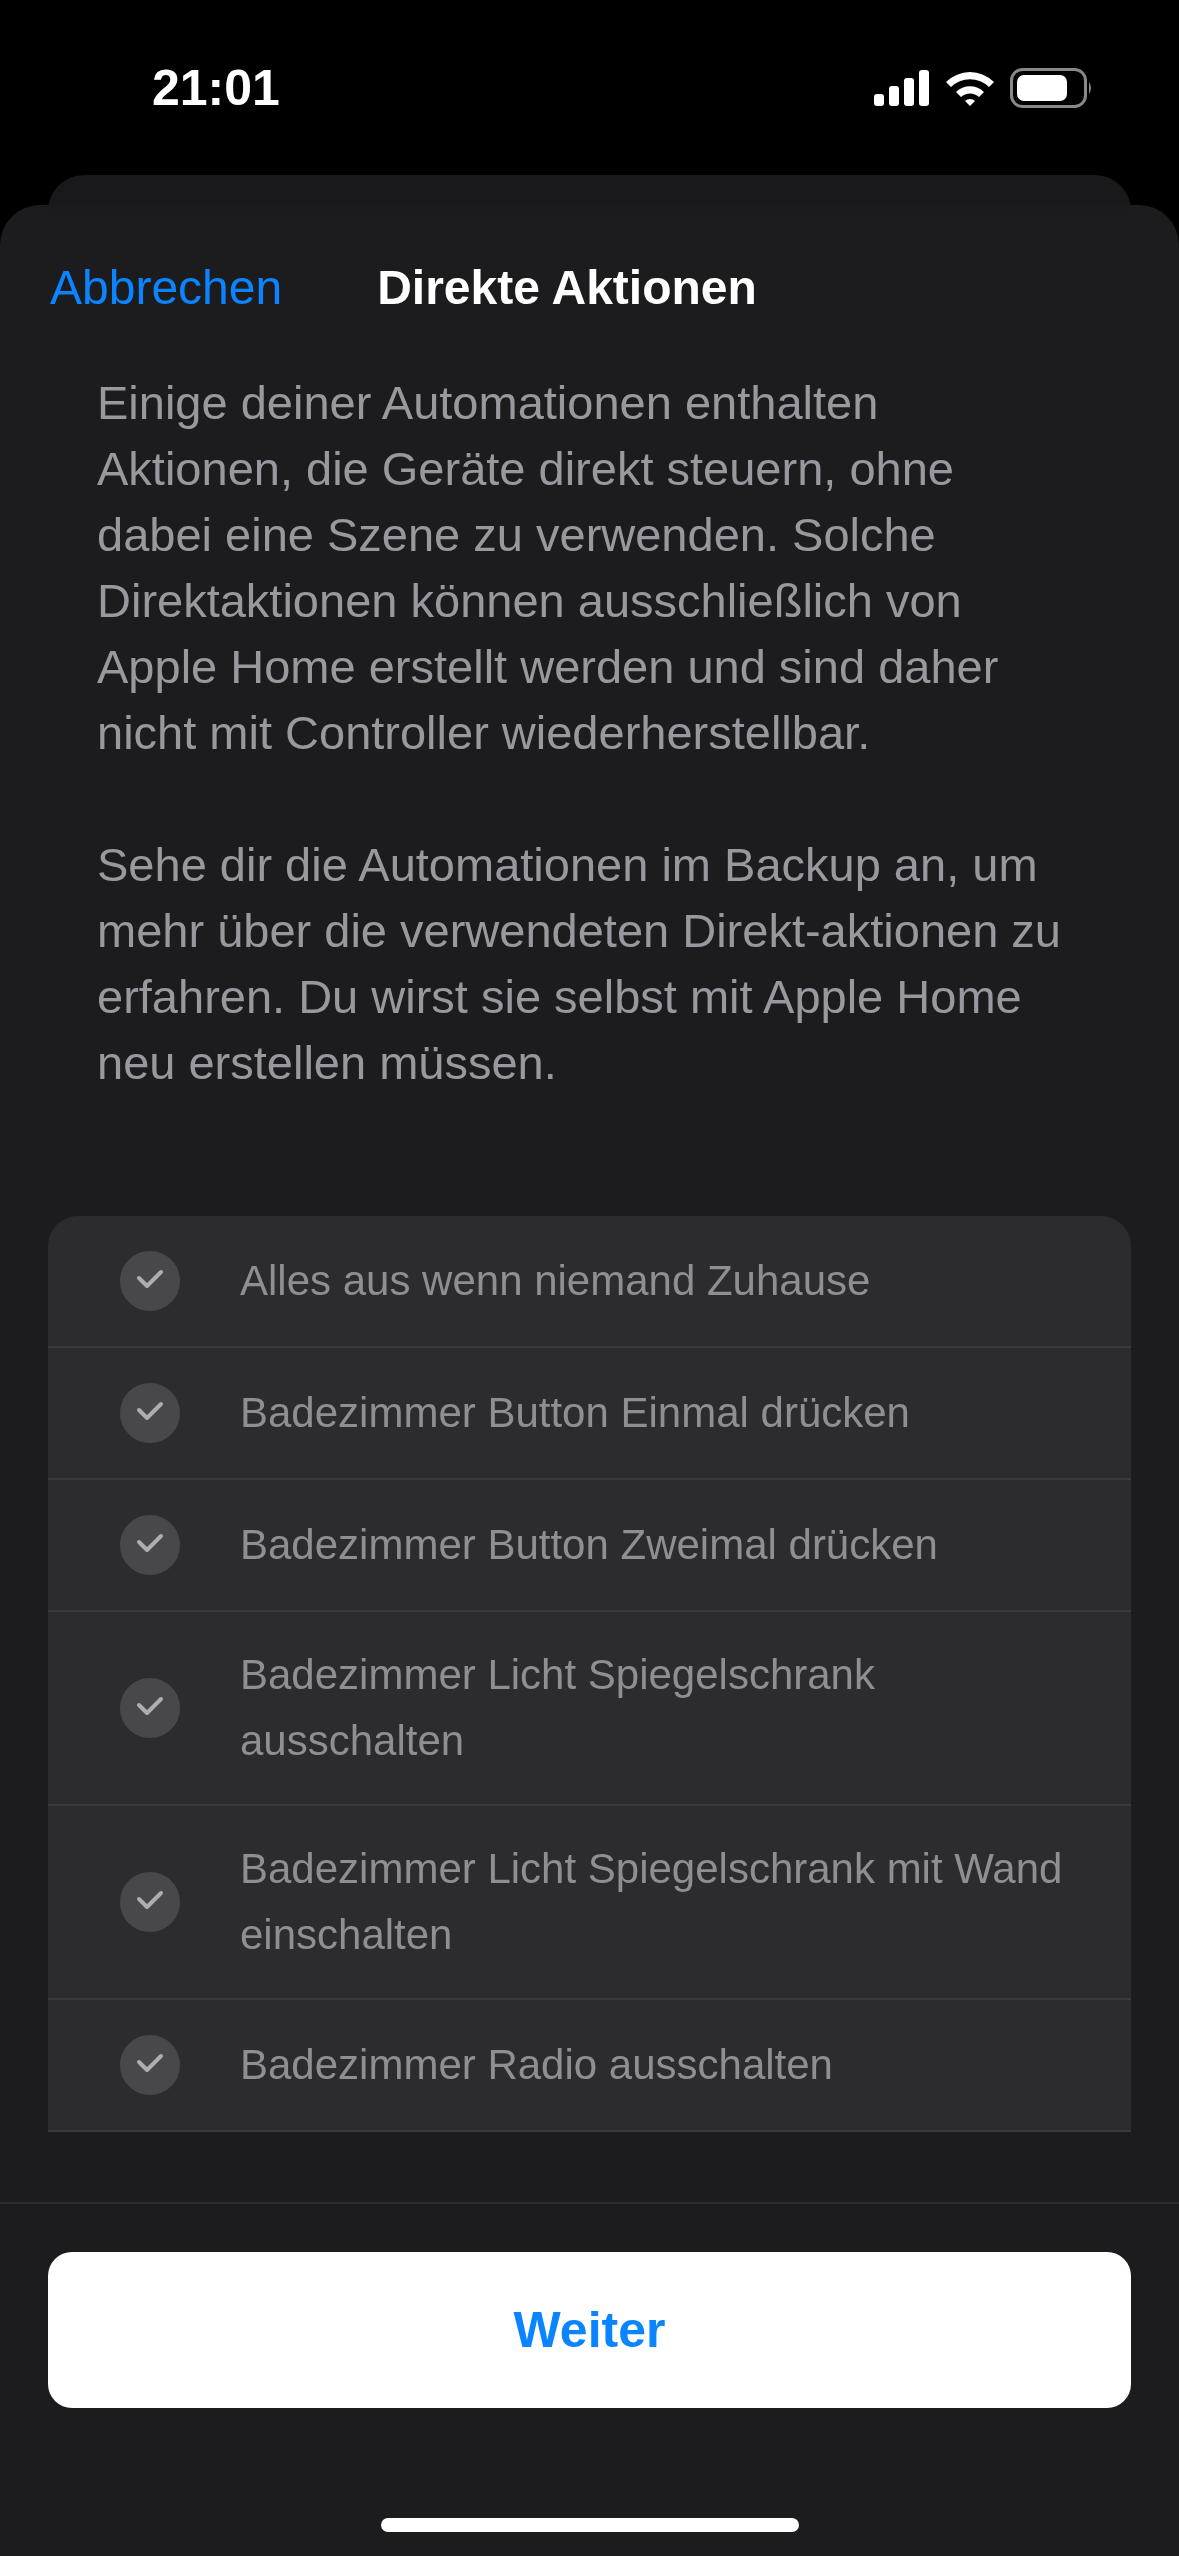 The height and width of the screenshot is (2556, 1179). I want to click on continue-button: Weiter, so click(589, 2330).